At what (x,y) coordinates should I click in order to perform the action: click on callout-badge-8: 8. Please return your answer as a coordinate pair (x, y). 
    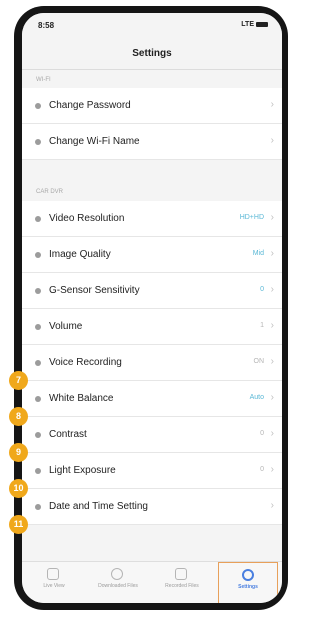
    Looking at the image, I should click on (18, 416).